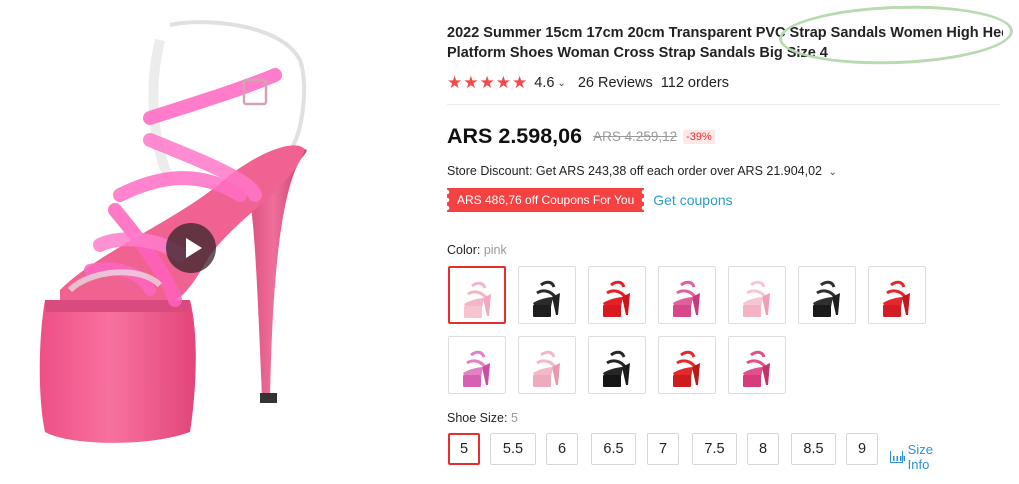 Image resolution: width=1019 pixels, height=484 pixels. I want to click on price-row: ARS 2.598,06 ARS 4.259,12 -39%, so click(581, 136).